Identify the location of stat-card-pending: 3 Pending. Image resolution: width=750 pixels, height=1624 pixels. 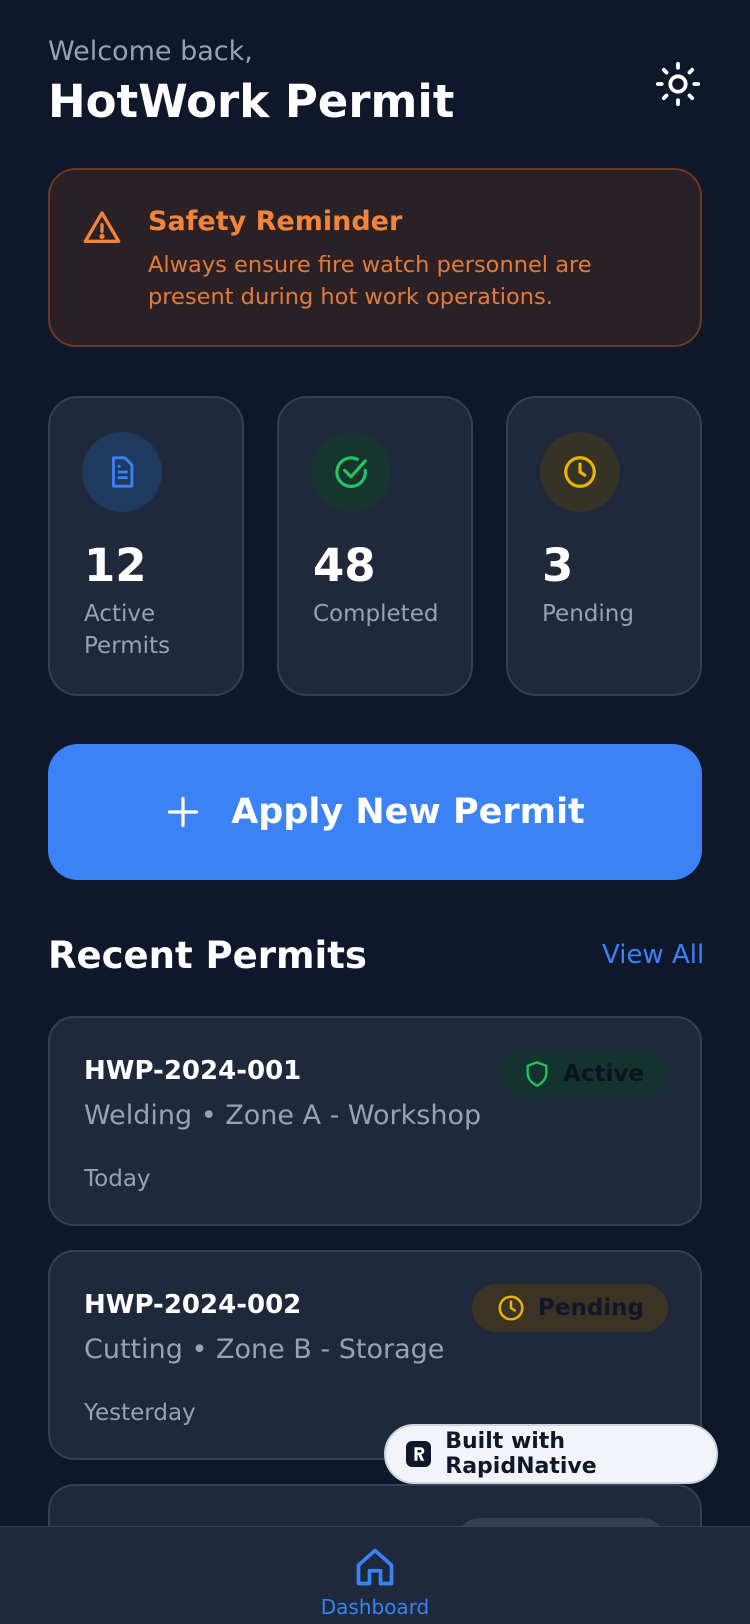
(604, 546).